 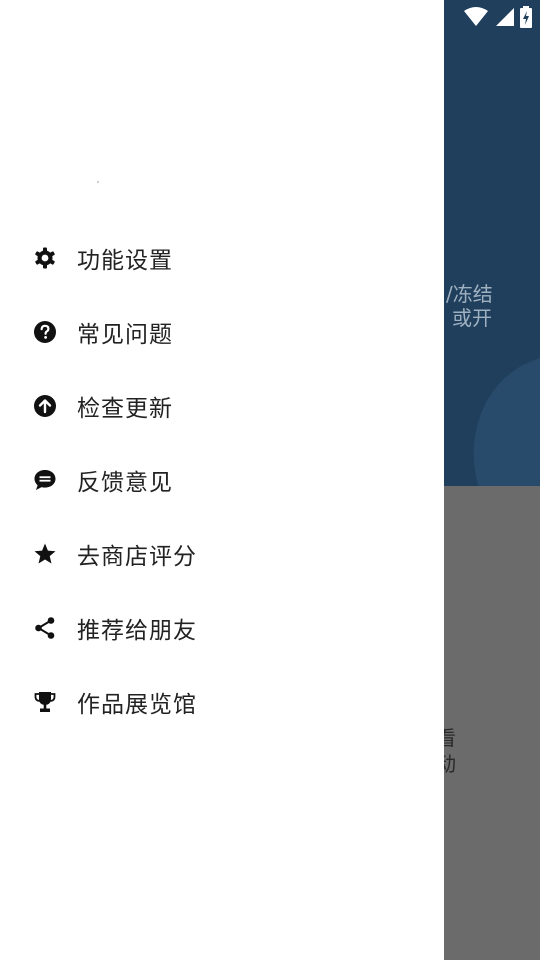 What do you see at coordinates (492, 412) in the screenshot?
I see `background-wave` at bounding box center [492, 412].